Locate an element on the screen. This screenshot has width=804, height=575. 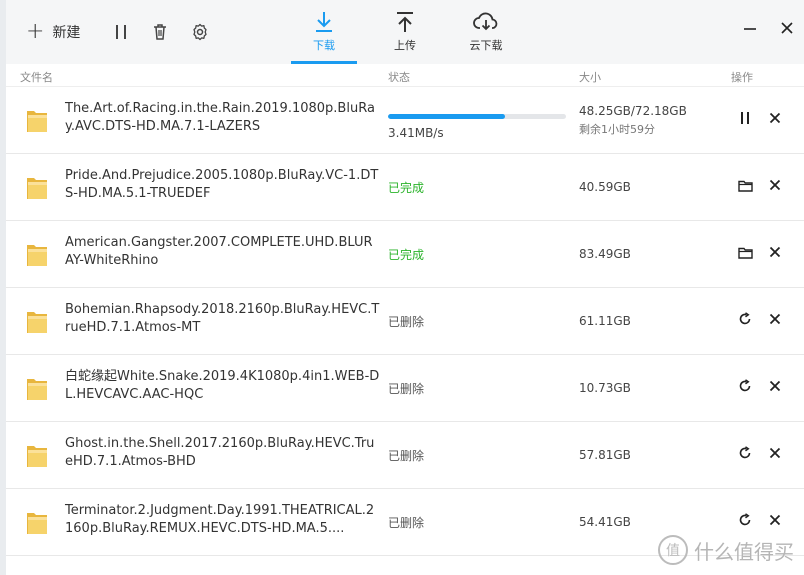
column-size: 大小 is located at coordinates (590, 77).